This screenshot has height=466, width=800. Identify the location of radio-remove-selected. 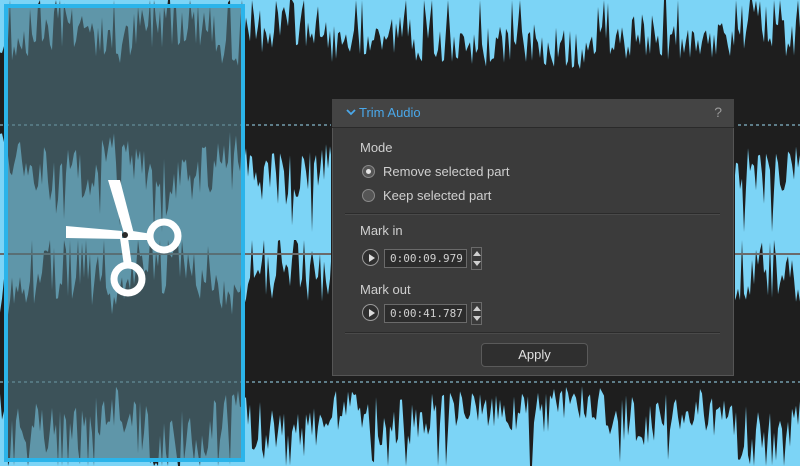
(368, 171).